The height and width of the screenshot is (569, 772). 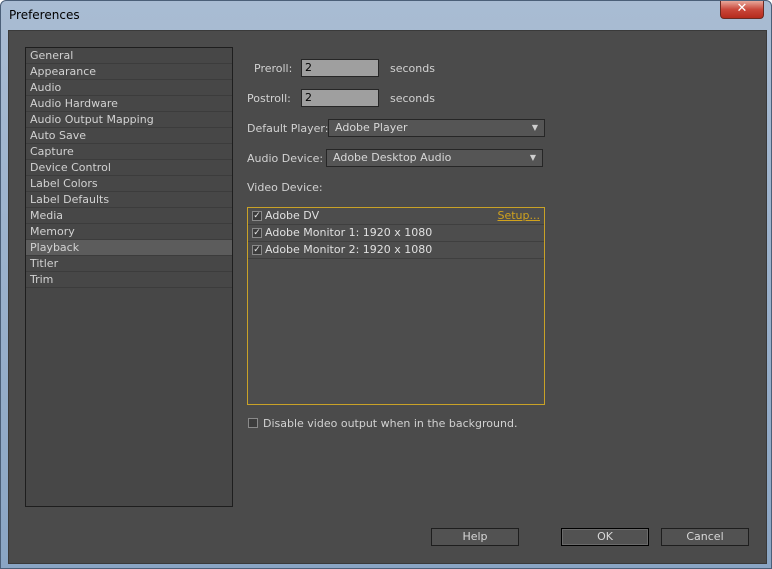 What do you see at coordinates (129, 72) in the screenshot?
I see `sidebar-item-appearance: Appearance` at bounding box center [129, 72].